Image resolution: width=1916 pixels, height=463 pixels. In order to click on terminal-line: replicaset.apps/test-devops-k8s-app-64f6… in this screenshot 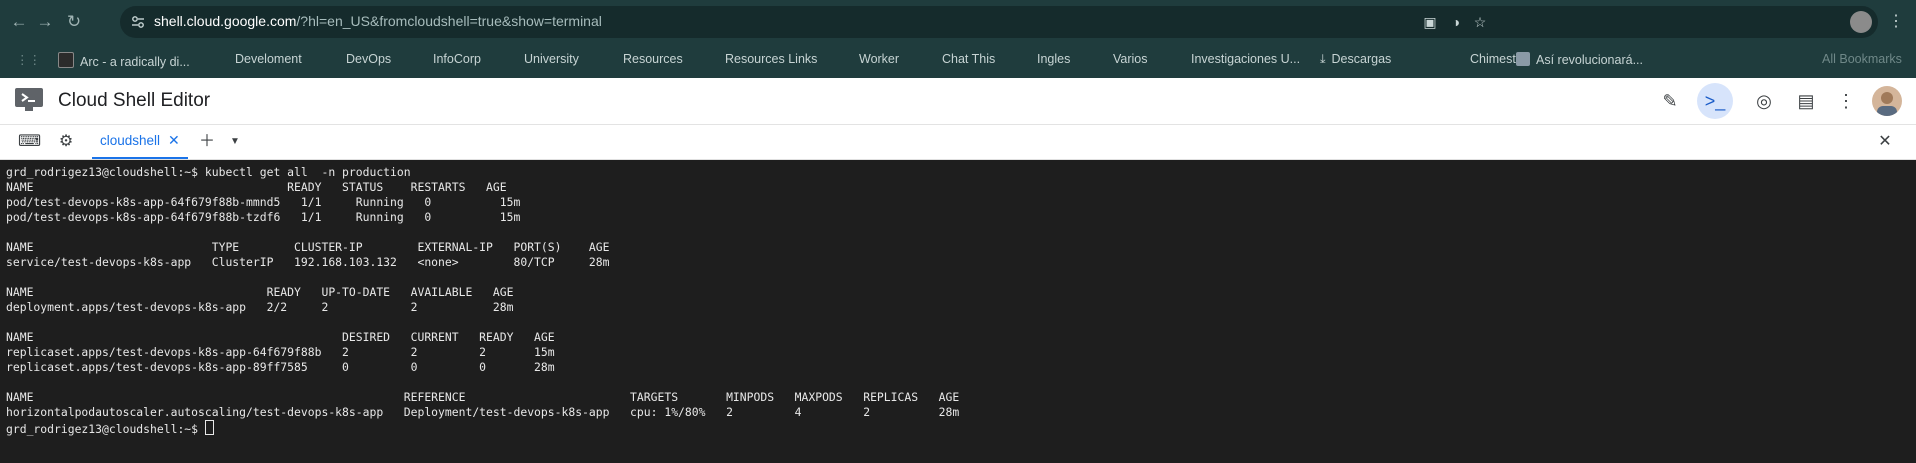, I will do `click(280, 352)`.